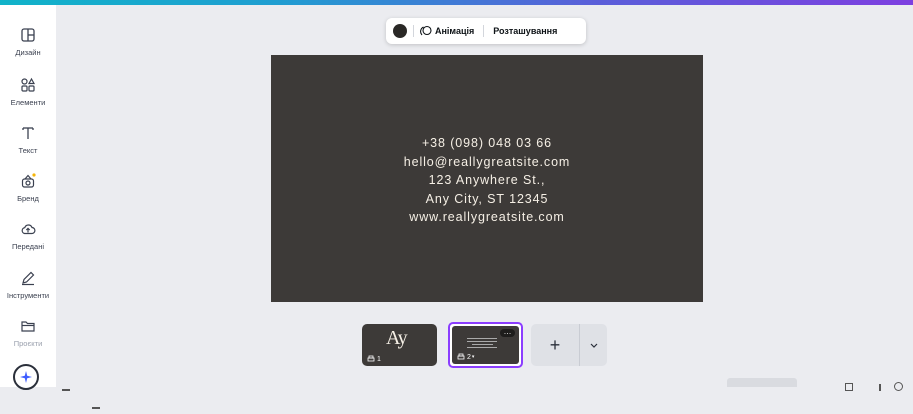 The width and height of the screenshot is (913, 414). What do you see at coordinates (28, 133) in the screenshot?
I see `text-icon` at bounding box center [28, 133].